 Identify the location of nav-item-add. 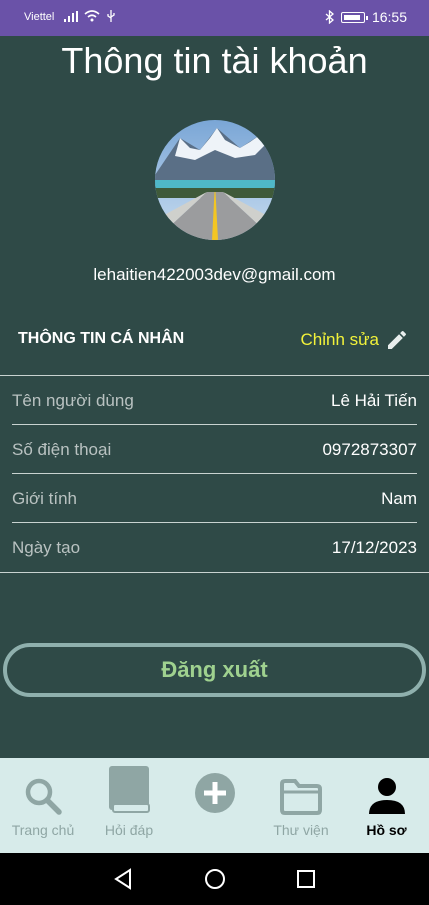
(215, 805).